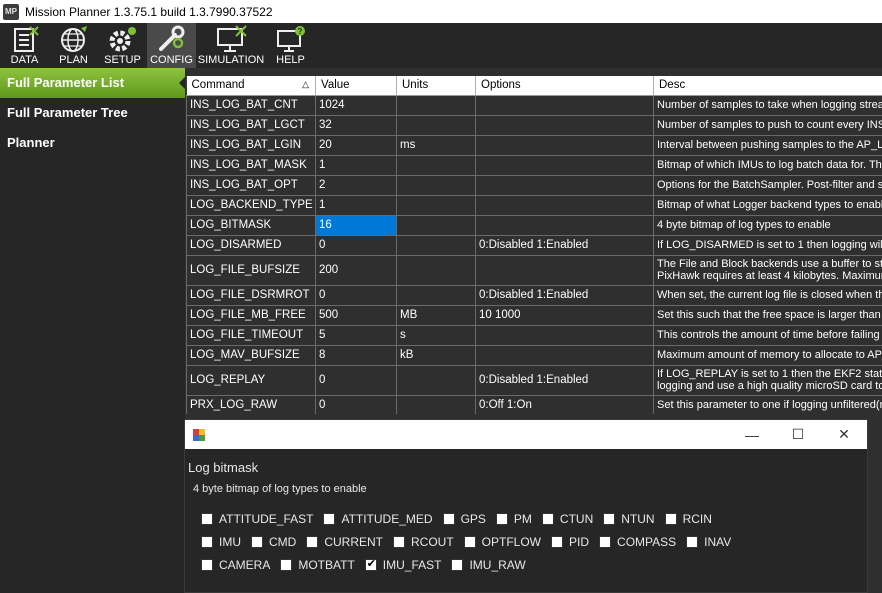  What do you see at coordinates (93, 83) in the screenshot?
I see `sidebar-item-full-parameter-list: Full Parameter List` at bounding box center [93, 83].